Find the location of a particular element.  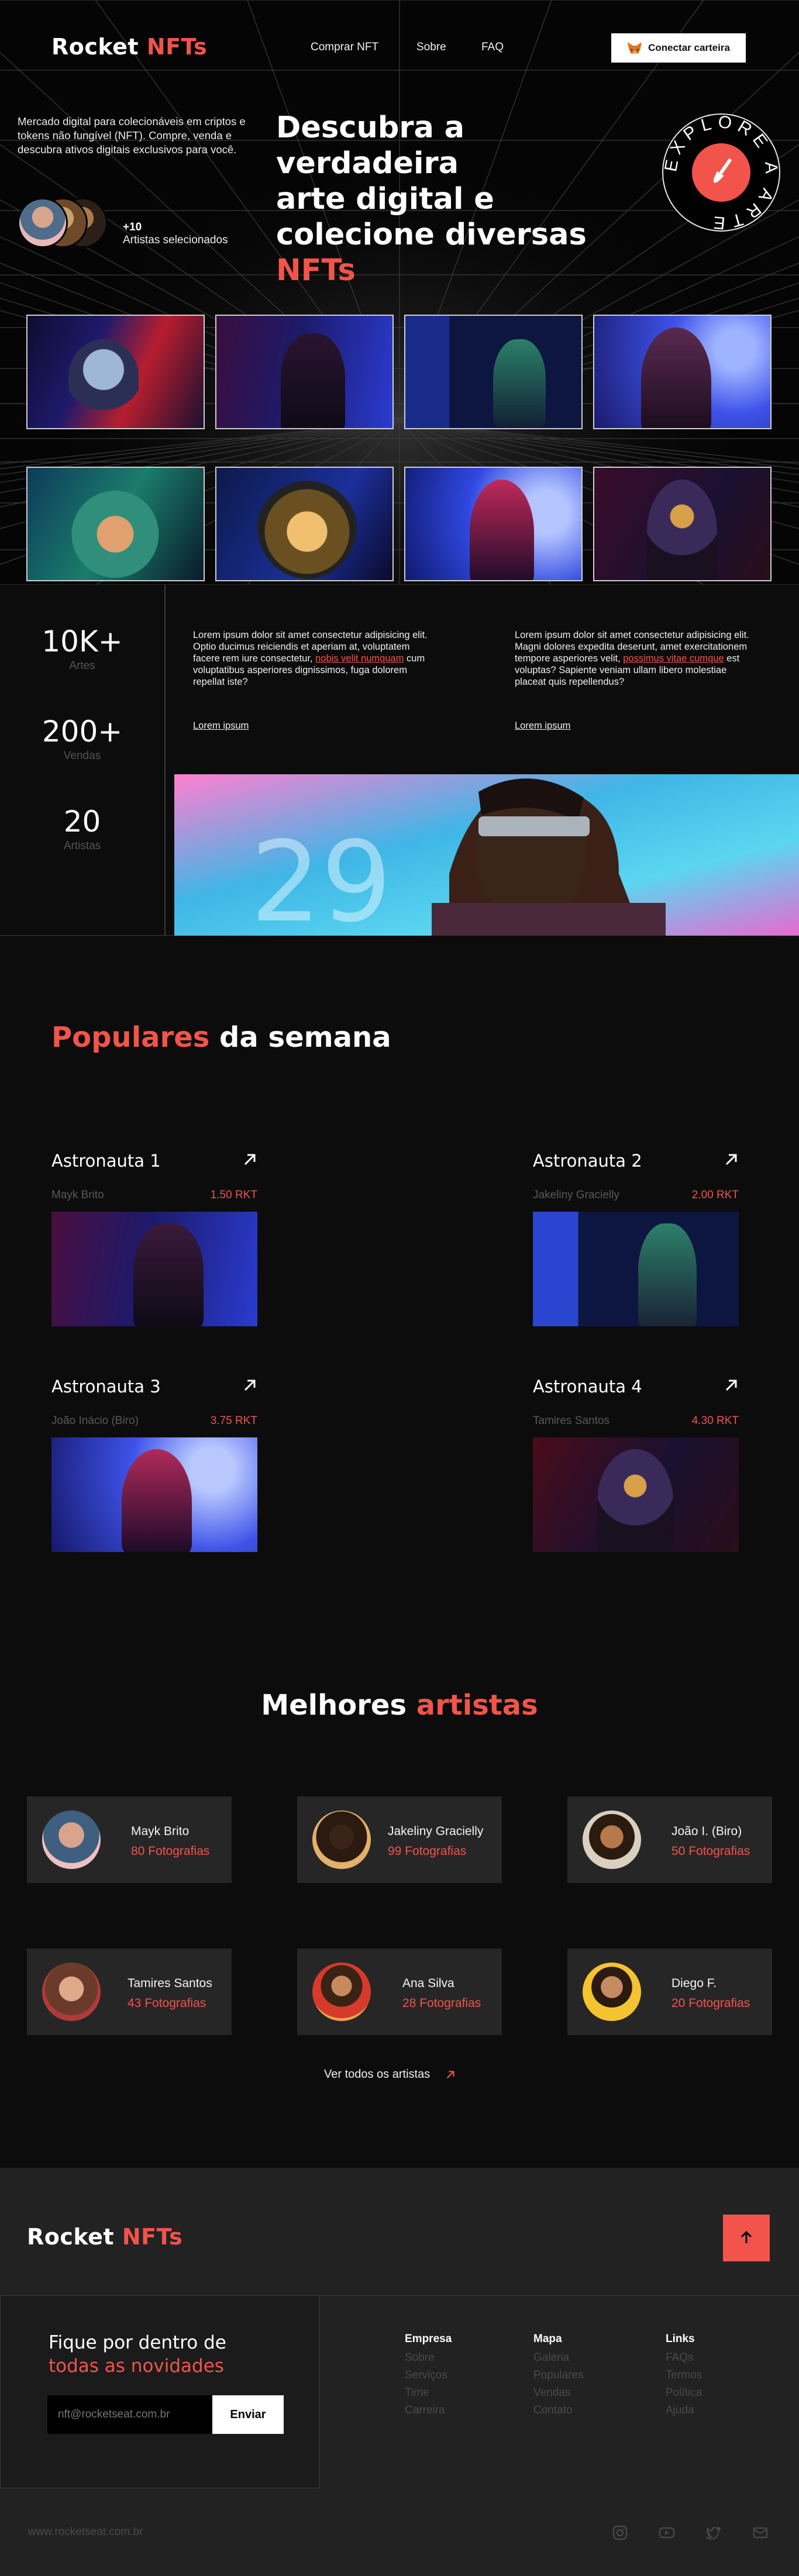

hero-title-line: colecione diversas is located at coordinates (431, 235).